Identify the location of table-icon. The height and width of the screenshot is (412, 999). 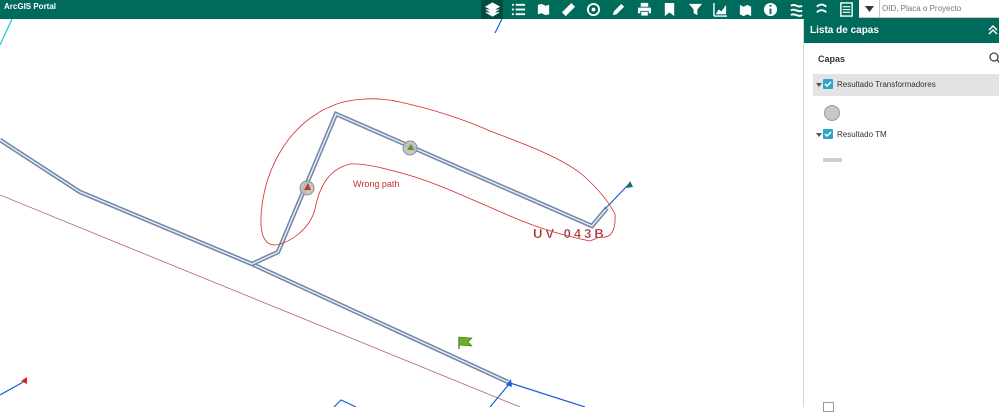
(846, 9).